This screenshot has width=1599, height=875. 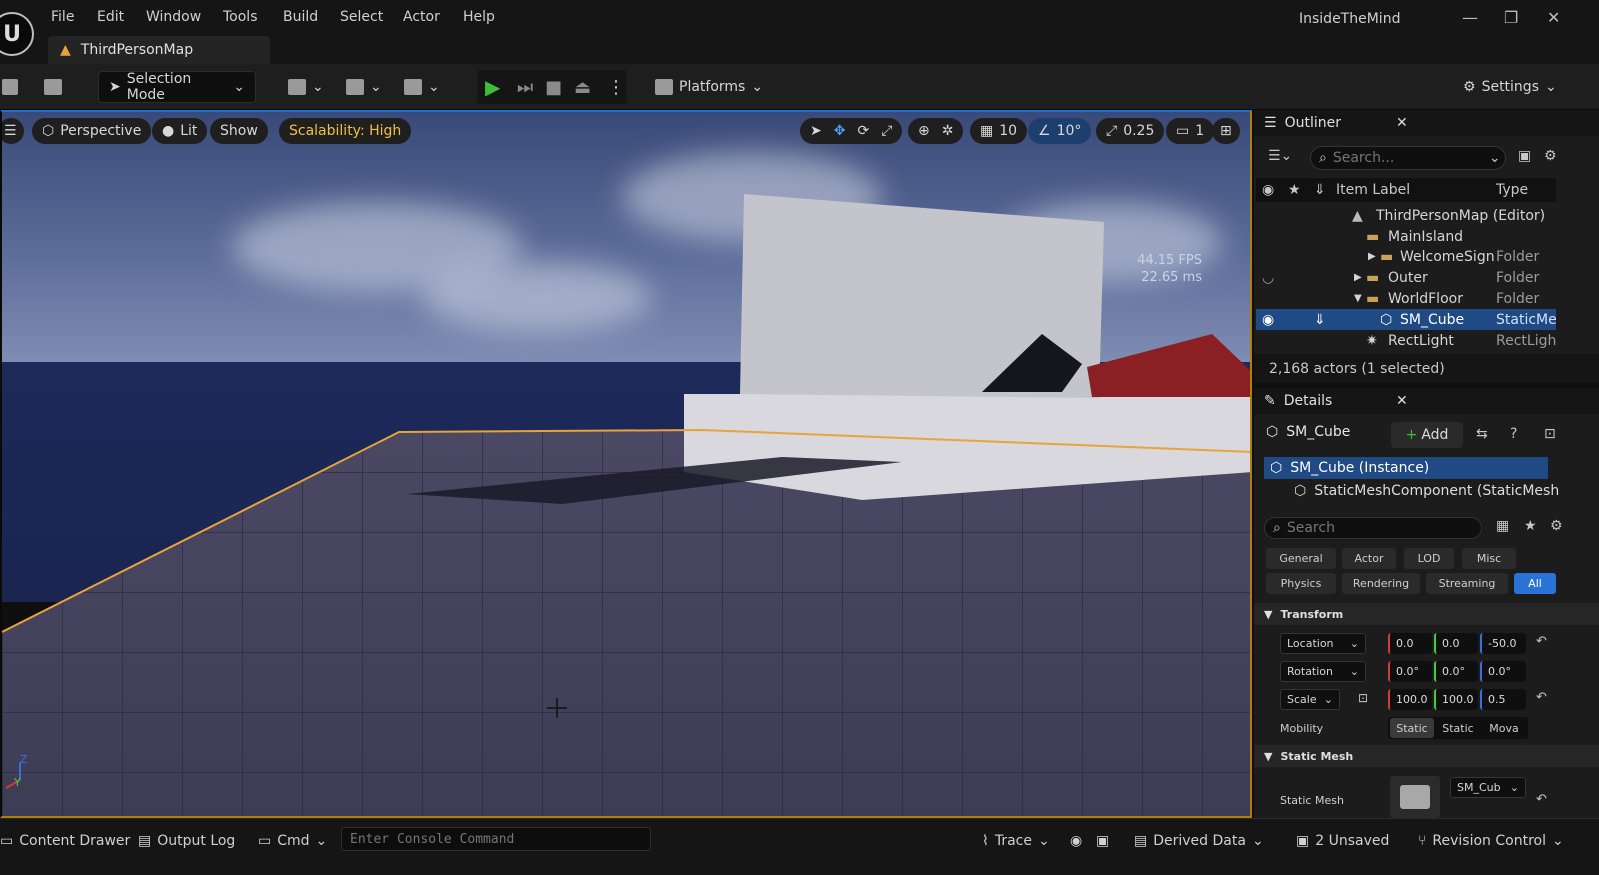 What do you see at coordinates (1512, 190) in the screenshot?
I see `col-type: Type` at bounding box center [1512, 190].